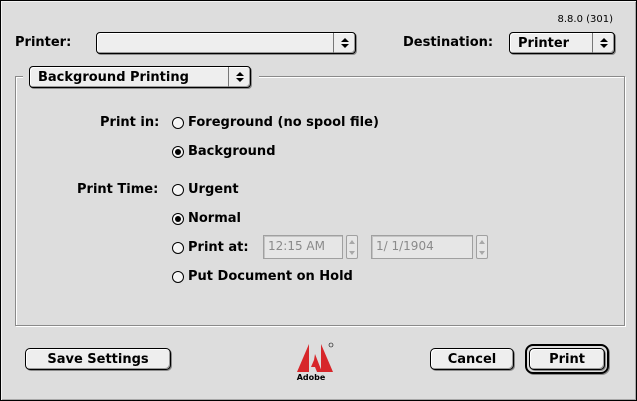 This screenshot has height=401, width=637. Describe the element at coordinates (226, 43) in the screenshot. I see `printer-popup` at that location.